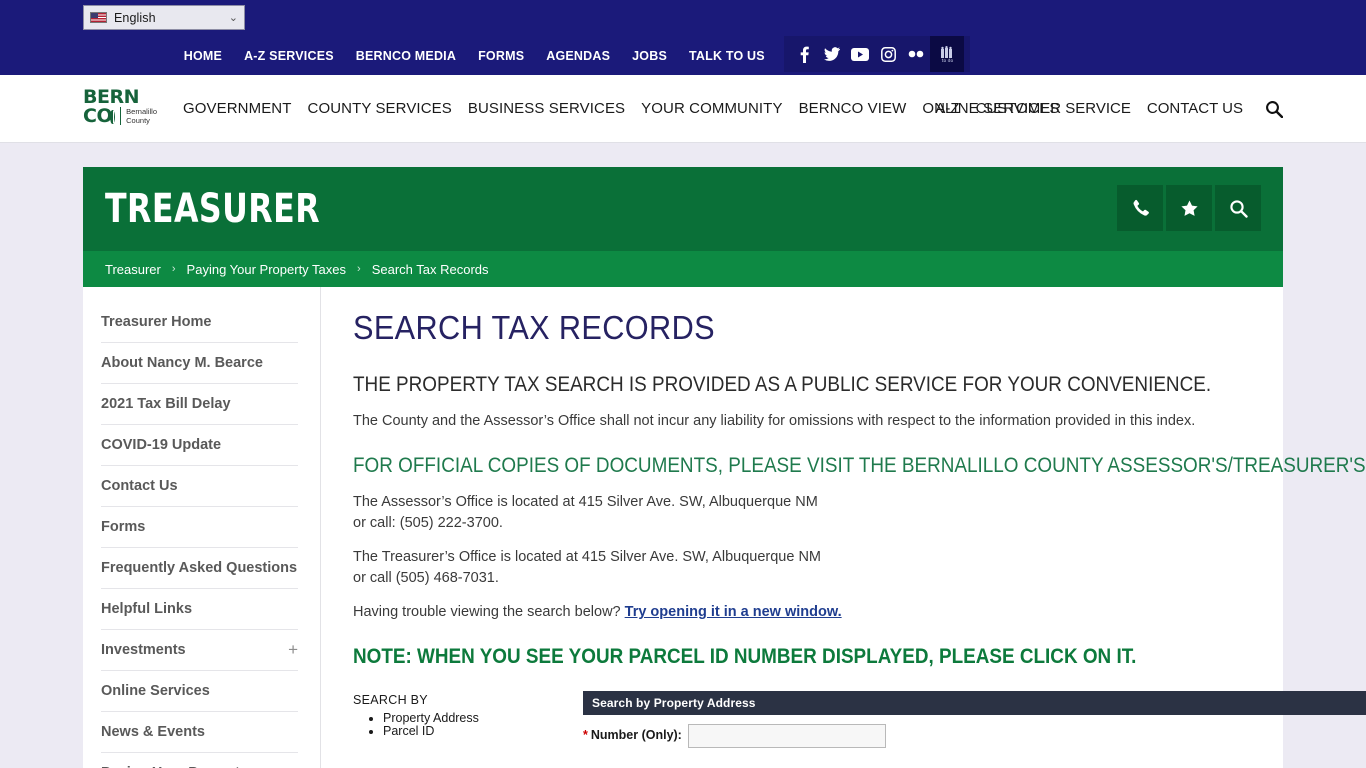  I want to click on todo-icon: to do, so click(947, 54).